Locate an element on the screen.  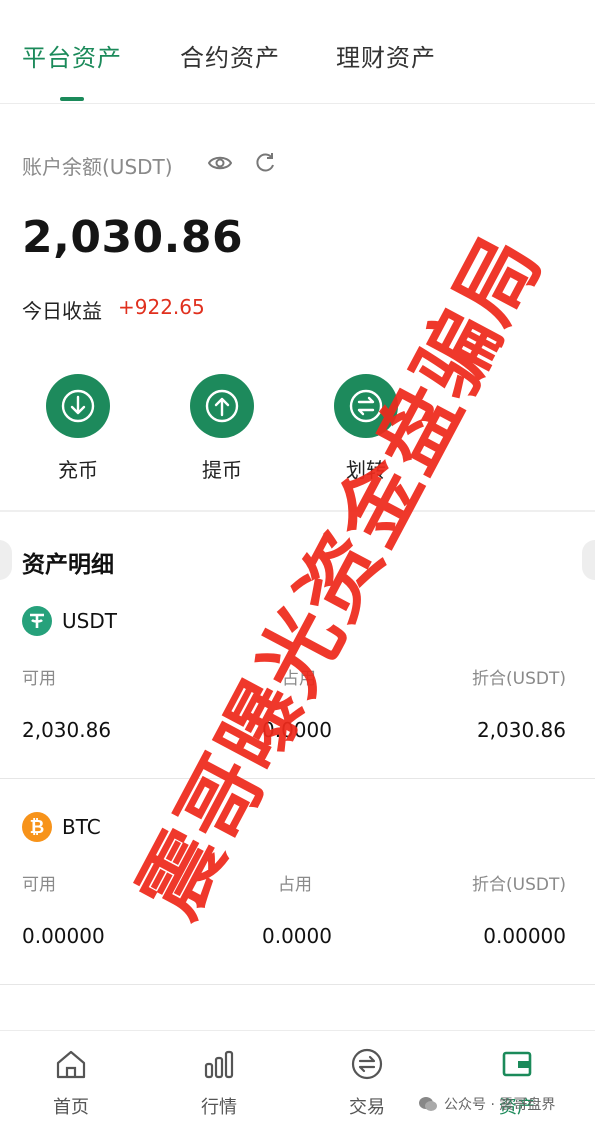
coin-name: BTC is located at coordinates (81, 827).